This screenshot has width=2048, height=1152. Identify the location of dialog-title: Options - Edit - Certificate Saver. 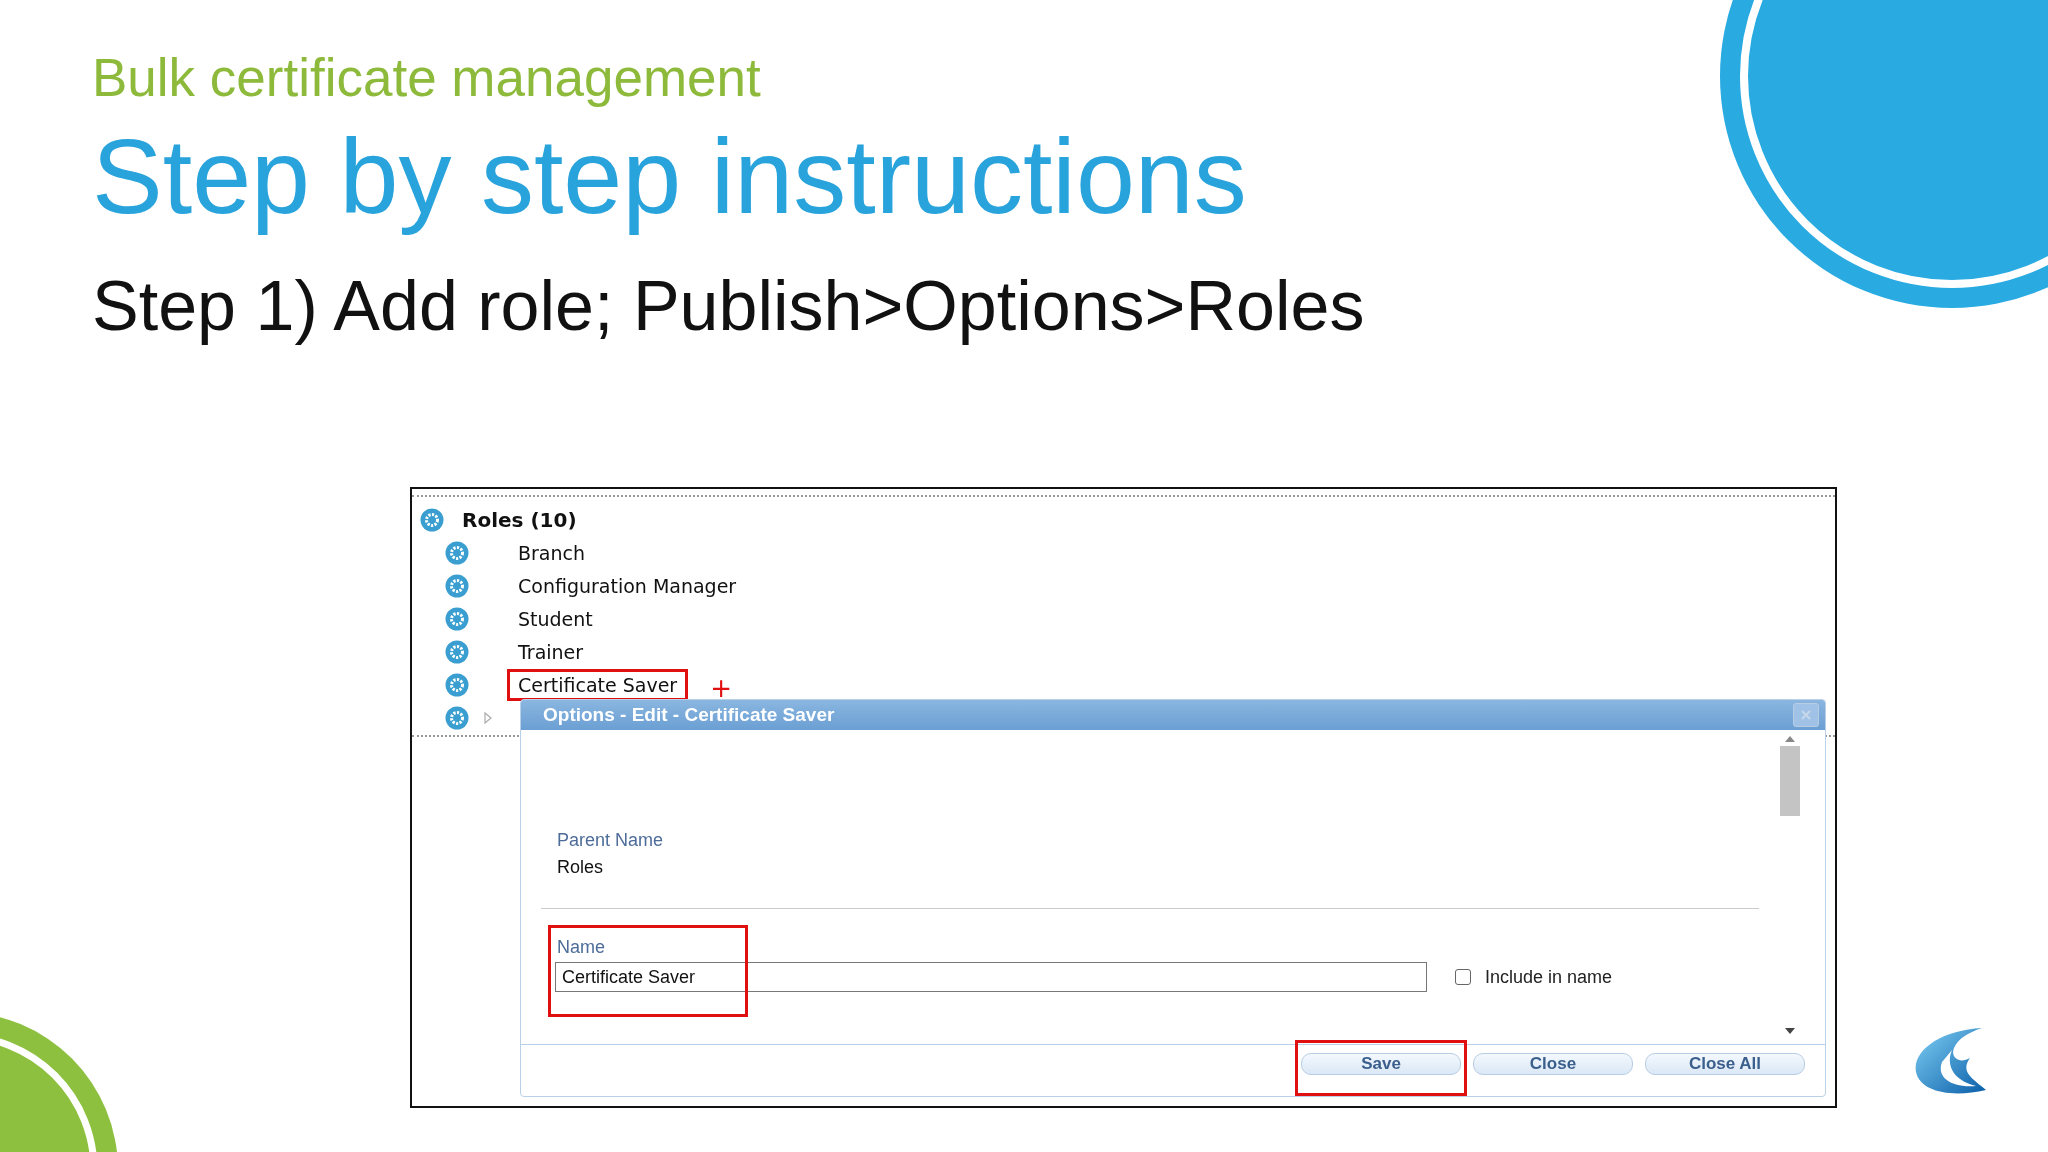
(689, 715).